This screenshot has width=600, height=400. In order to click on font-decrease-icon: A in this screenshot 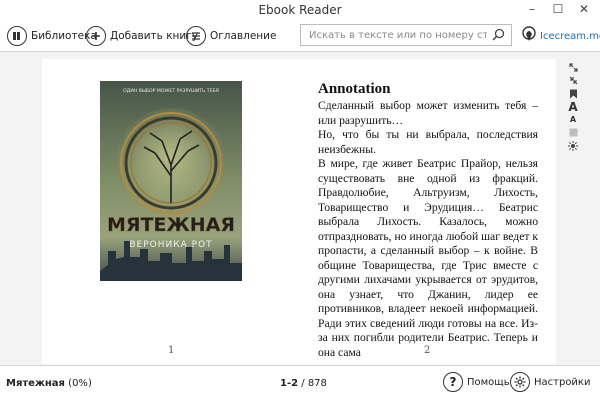, I will do `click(573, 119)`.